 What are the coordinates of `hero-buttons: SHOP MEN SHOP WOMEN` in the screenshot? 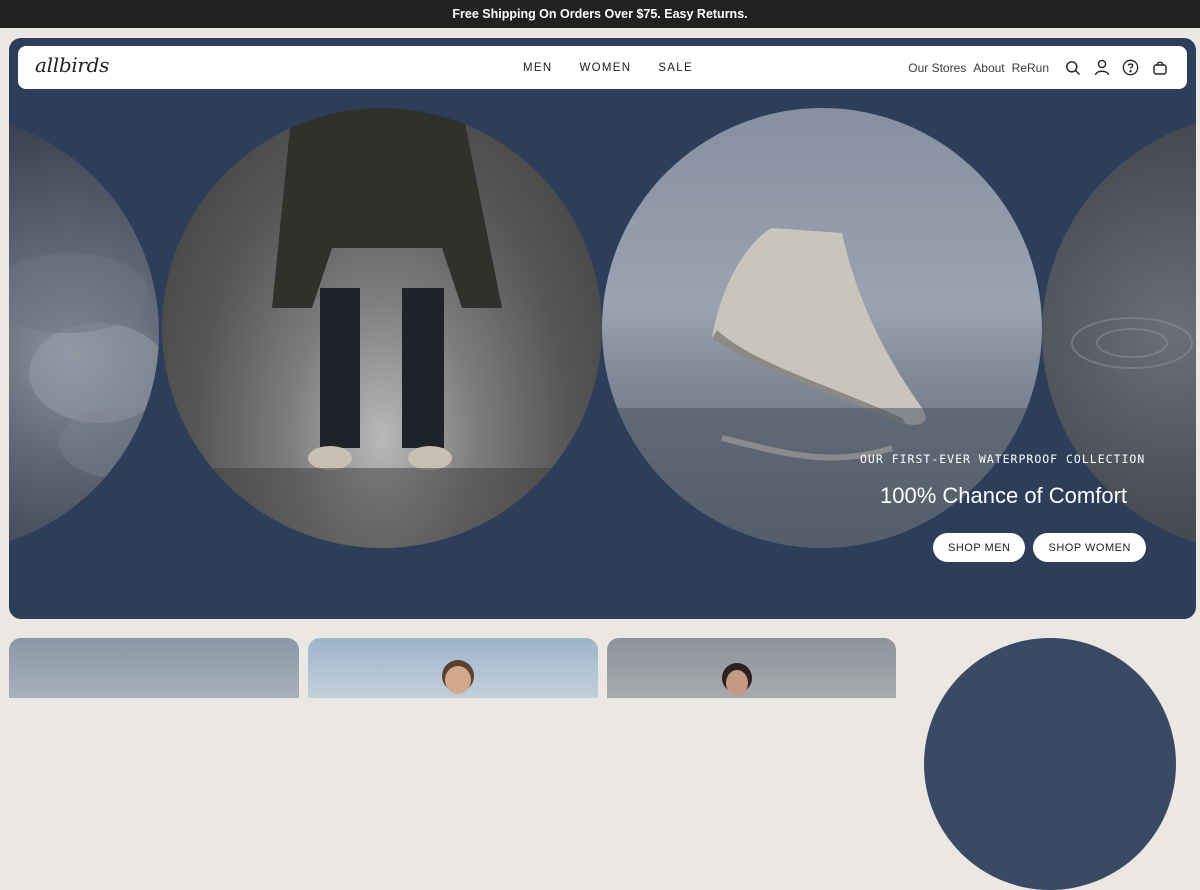 It's located at (1039, 547).